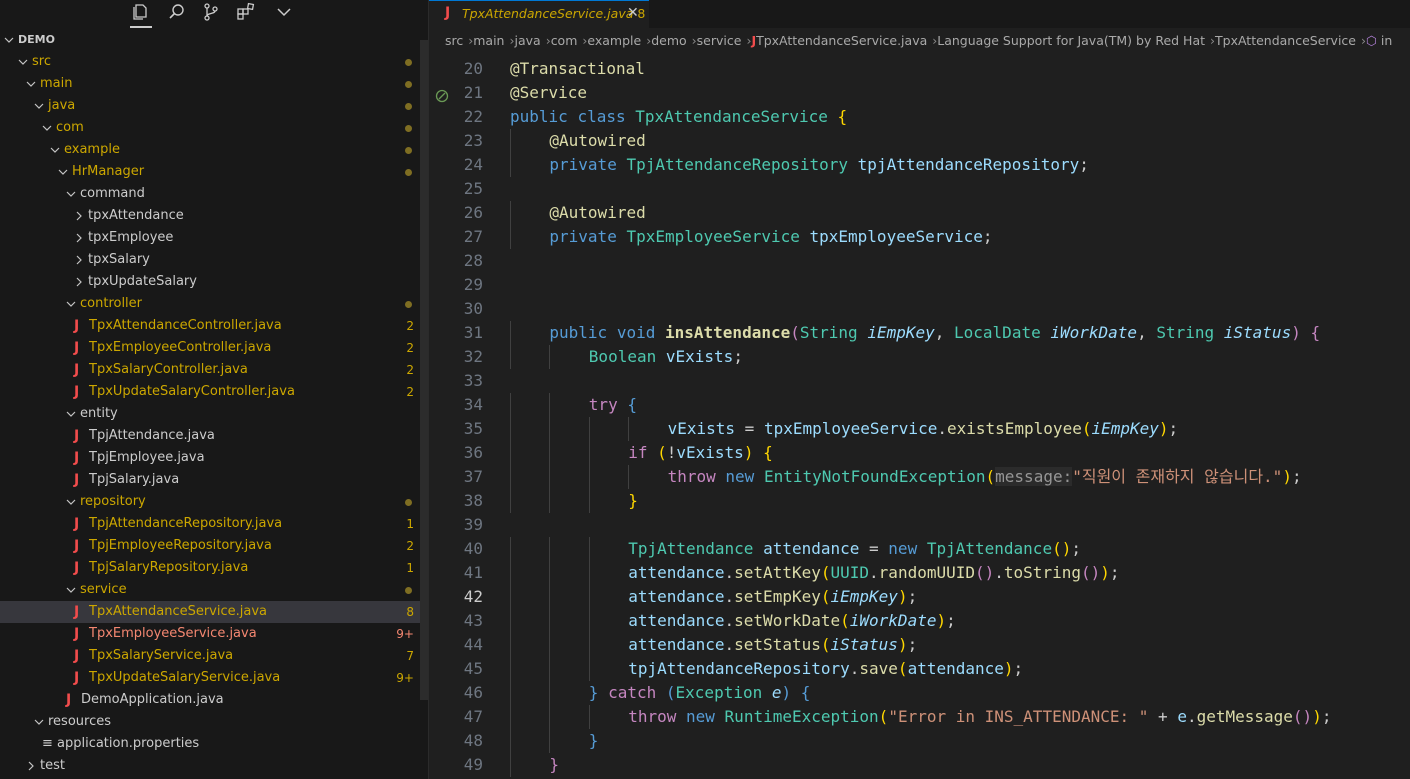 This screenshot has height=779, width=1410. I want to click on tree-file: J TpjAttendanceRepository.java 1, so click(214, 524).